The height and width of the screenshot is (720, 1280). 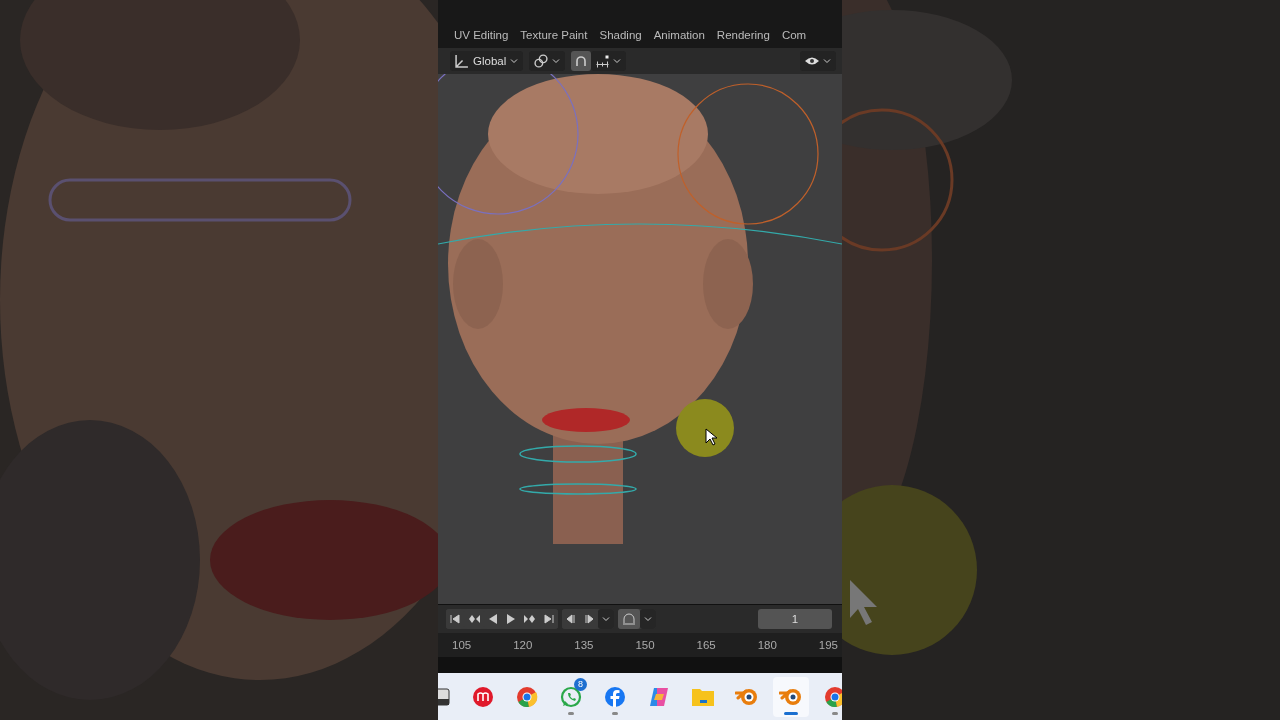 I want to click on workspace-tab: Texture Paint, so click(x=554, y=35).